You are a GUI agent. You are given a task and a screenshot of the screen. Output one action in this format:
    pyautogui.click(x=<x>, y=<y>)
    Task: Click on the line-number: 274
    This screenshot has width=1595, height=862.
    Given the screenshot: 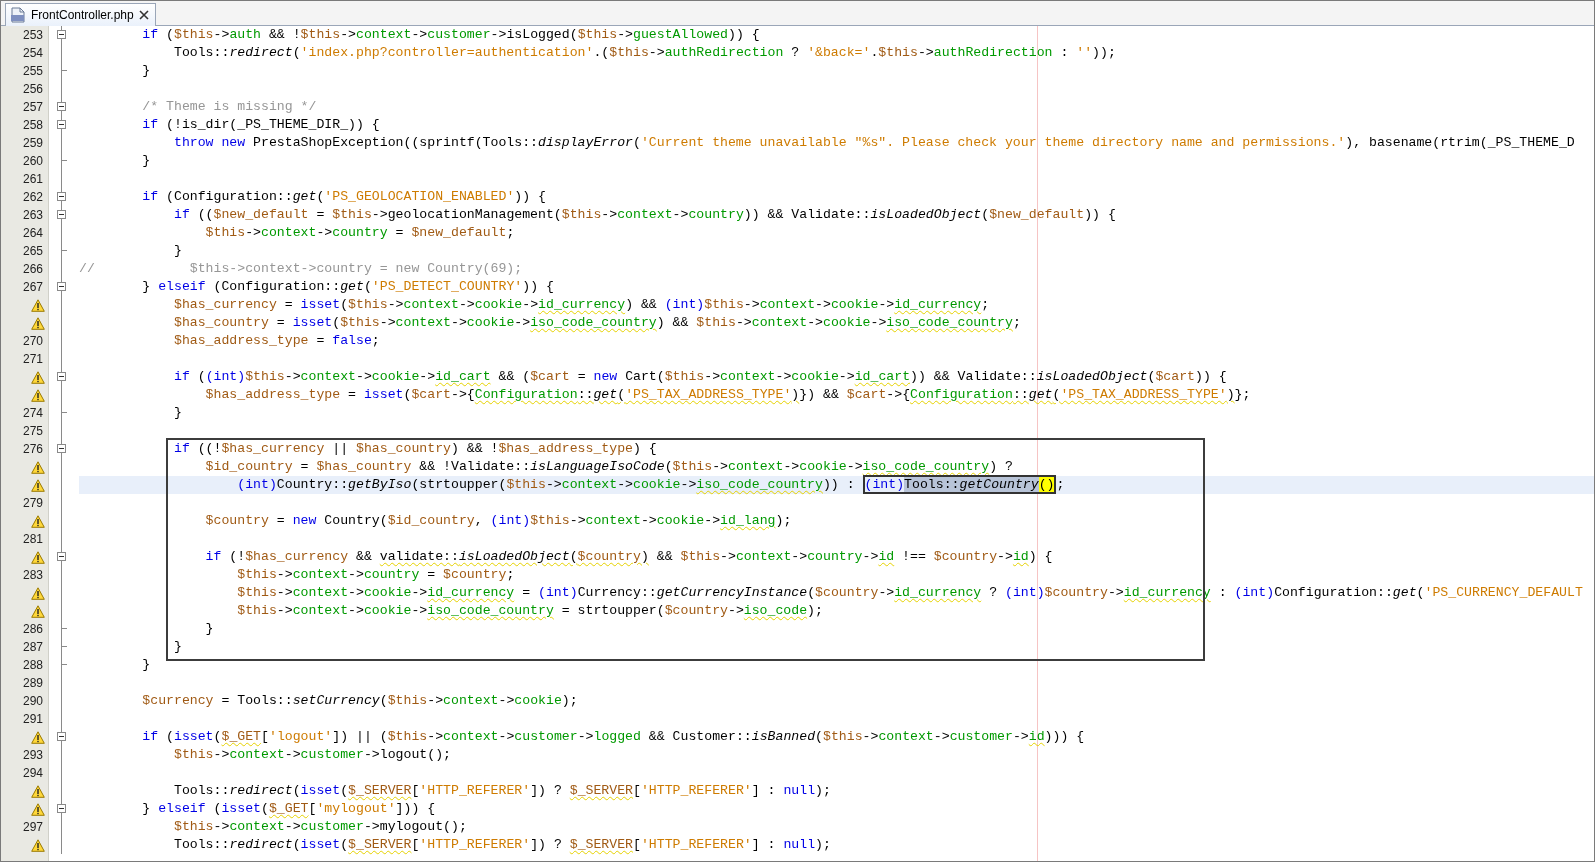 What is the action you would take?
    pyautogui.click(x=33, y=413)
    